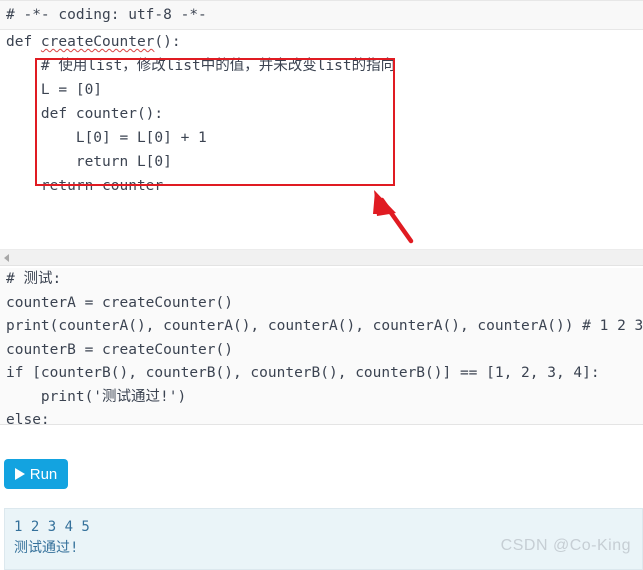 Image resolution: width=643 pixels, height=570 pixels. Describe the element at coordinates (52, 527) in the screenshot. I see `output-line: 1 2 3 4 5` at that location.